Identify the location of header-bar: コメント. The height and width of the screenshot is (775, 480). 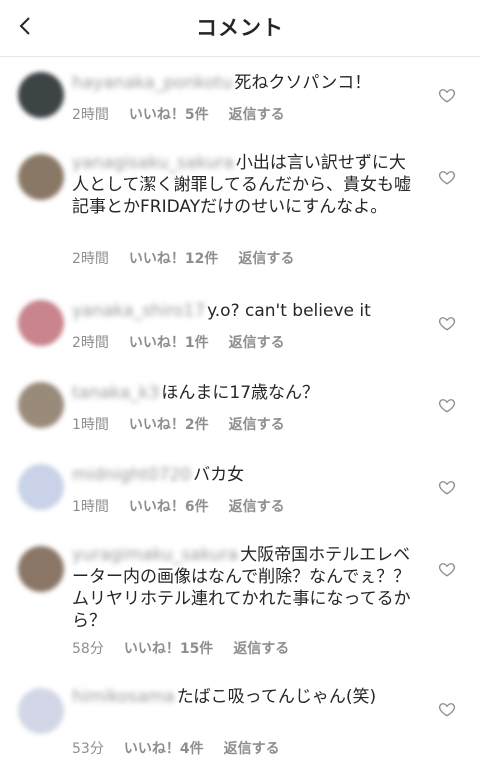
(240, 28).